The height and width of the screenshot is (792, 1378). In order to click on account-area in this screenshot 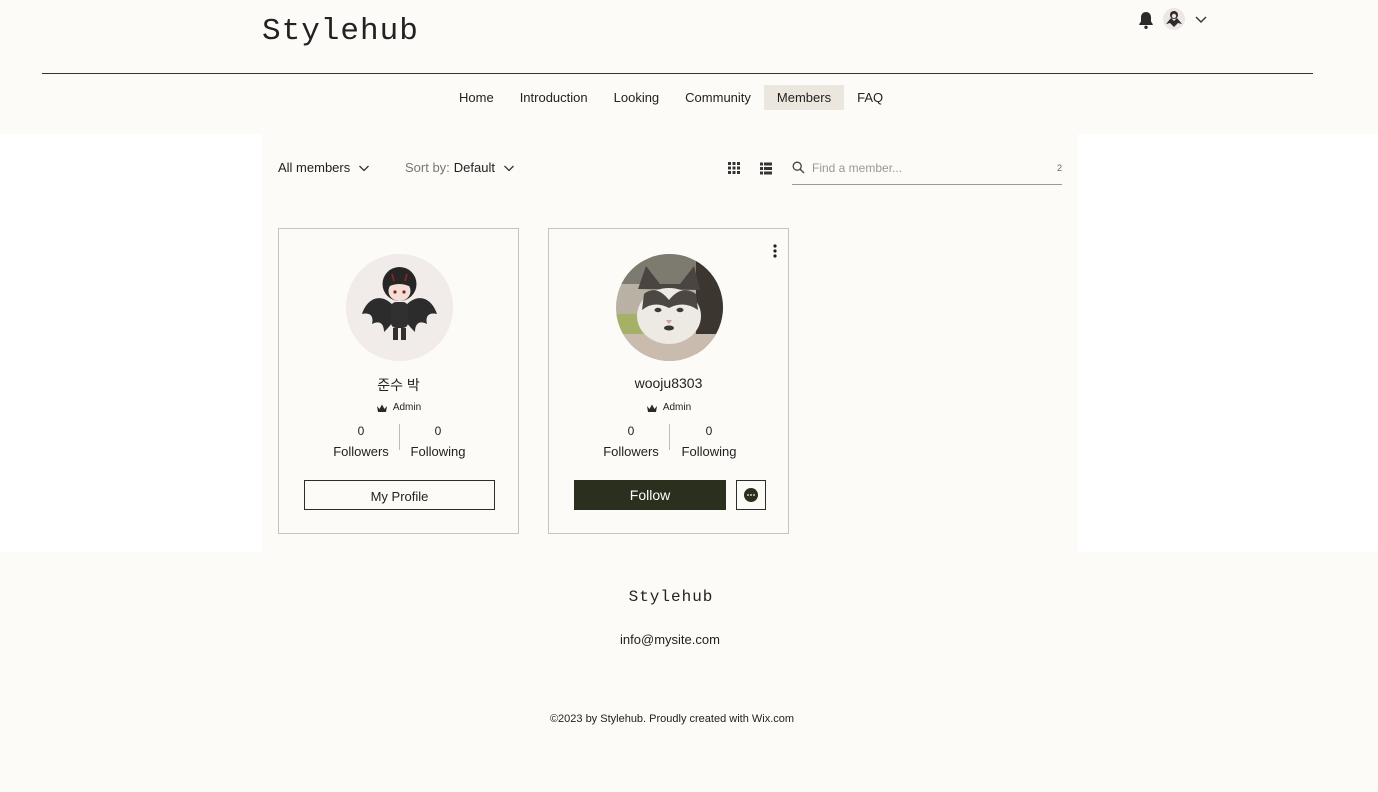, I will do `click(1176, 19)`.